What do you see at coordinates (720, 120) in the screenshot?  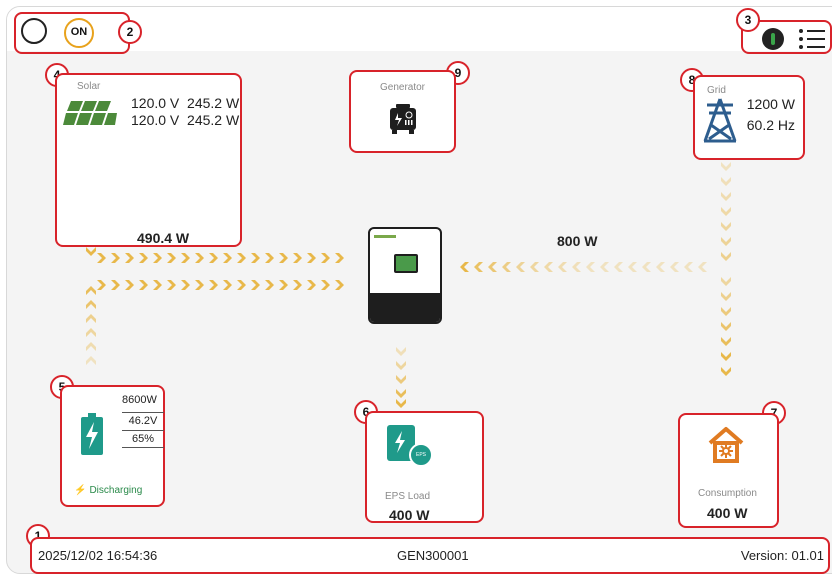 I see `transmission-tower-icon` at bounding box center [720, 120].